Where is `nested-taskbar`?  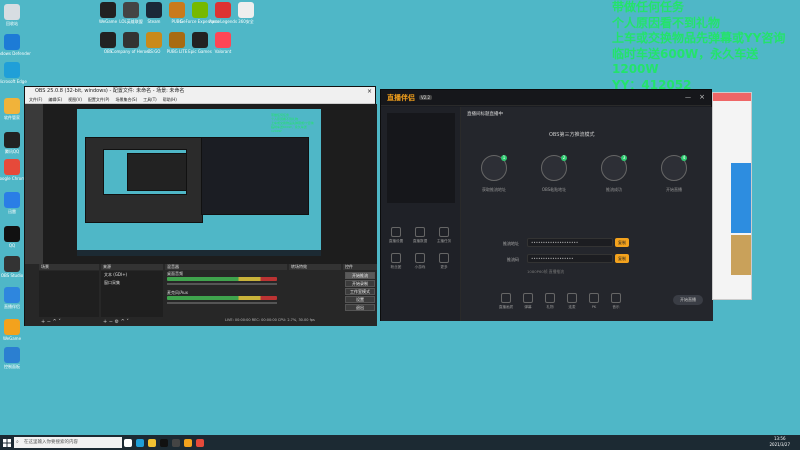 nested-taskbar is located at coordinates (199, 253).